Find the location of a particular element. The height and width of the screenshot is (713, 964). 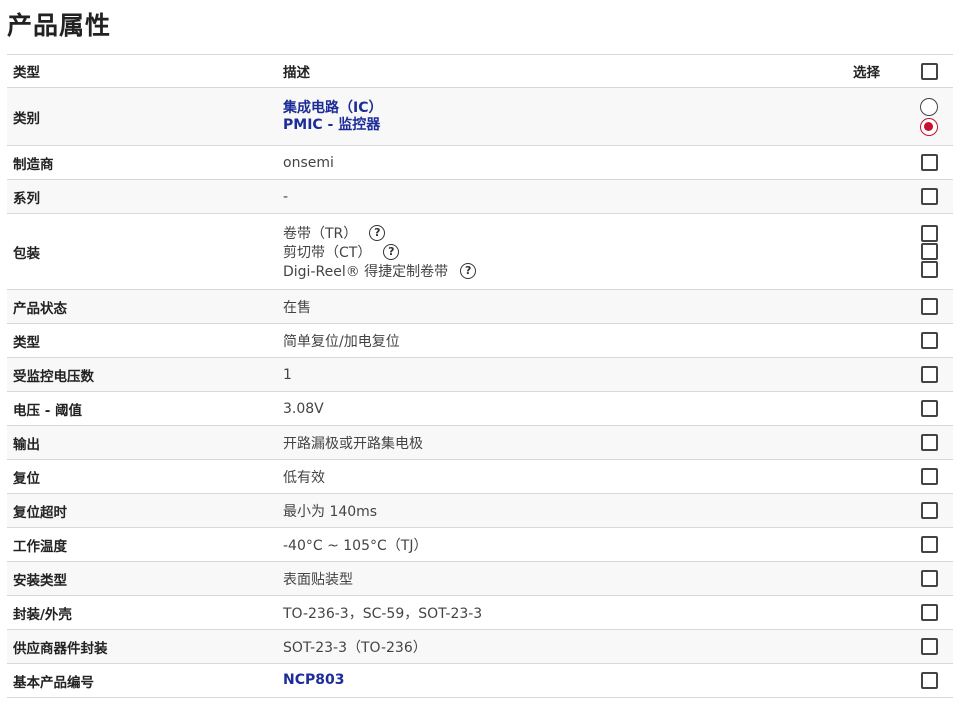

table-row: 受监控电压数 1 is located at coordinates (480, 374).